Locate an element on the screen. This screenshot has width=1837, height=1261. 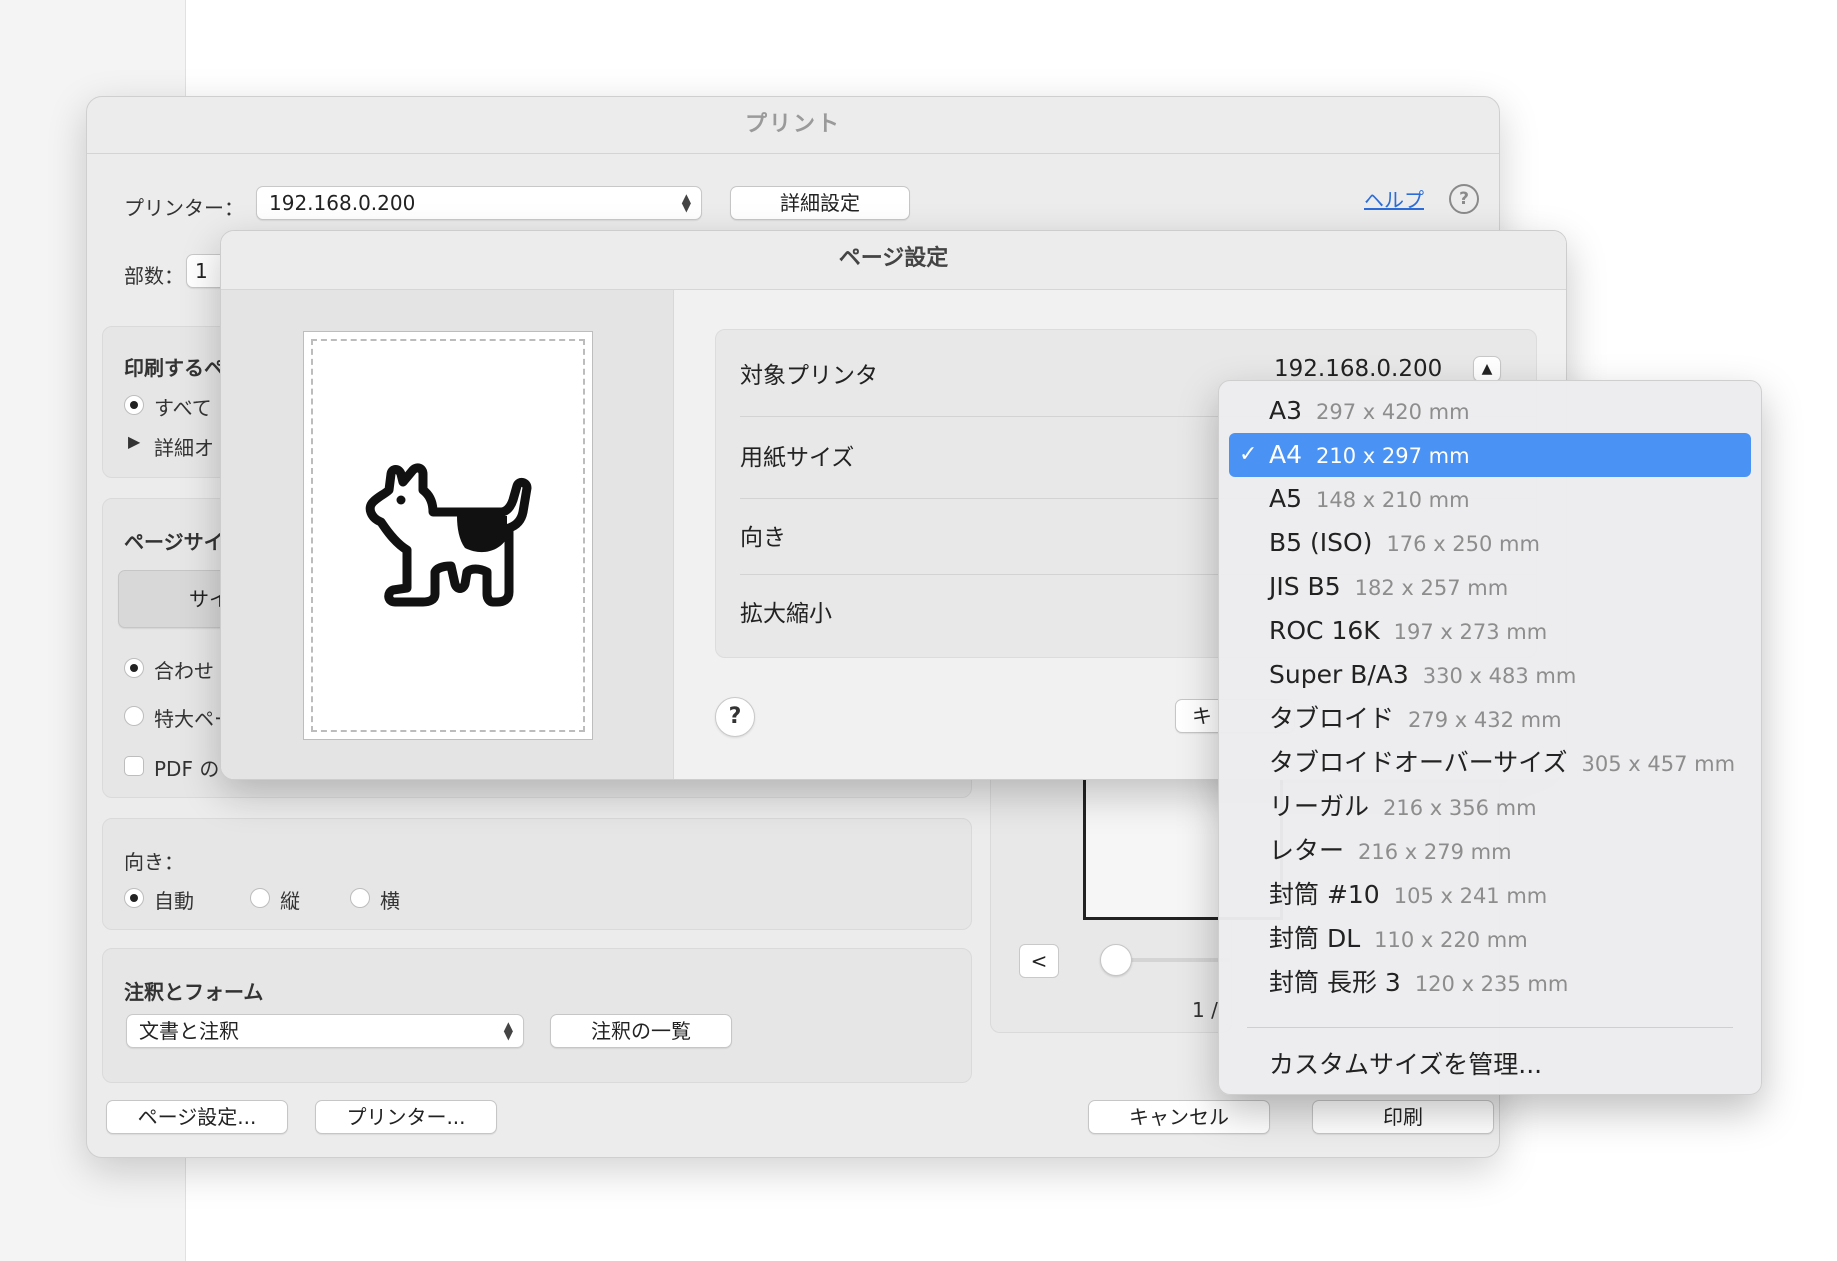
orientation-portrait-radio is located at coordinates (260, 898).